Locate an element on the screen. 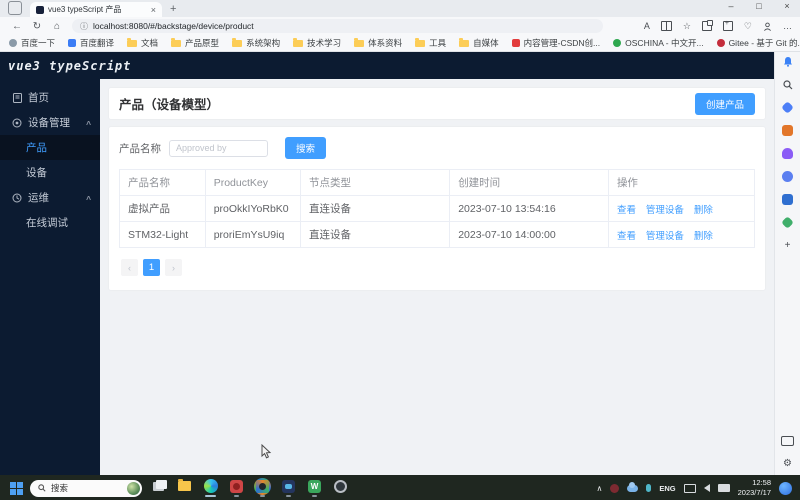 The image size is (800, 500). pagination: ‹ 1 › is located at coordinates (438, 267).